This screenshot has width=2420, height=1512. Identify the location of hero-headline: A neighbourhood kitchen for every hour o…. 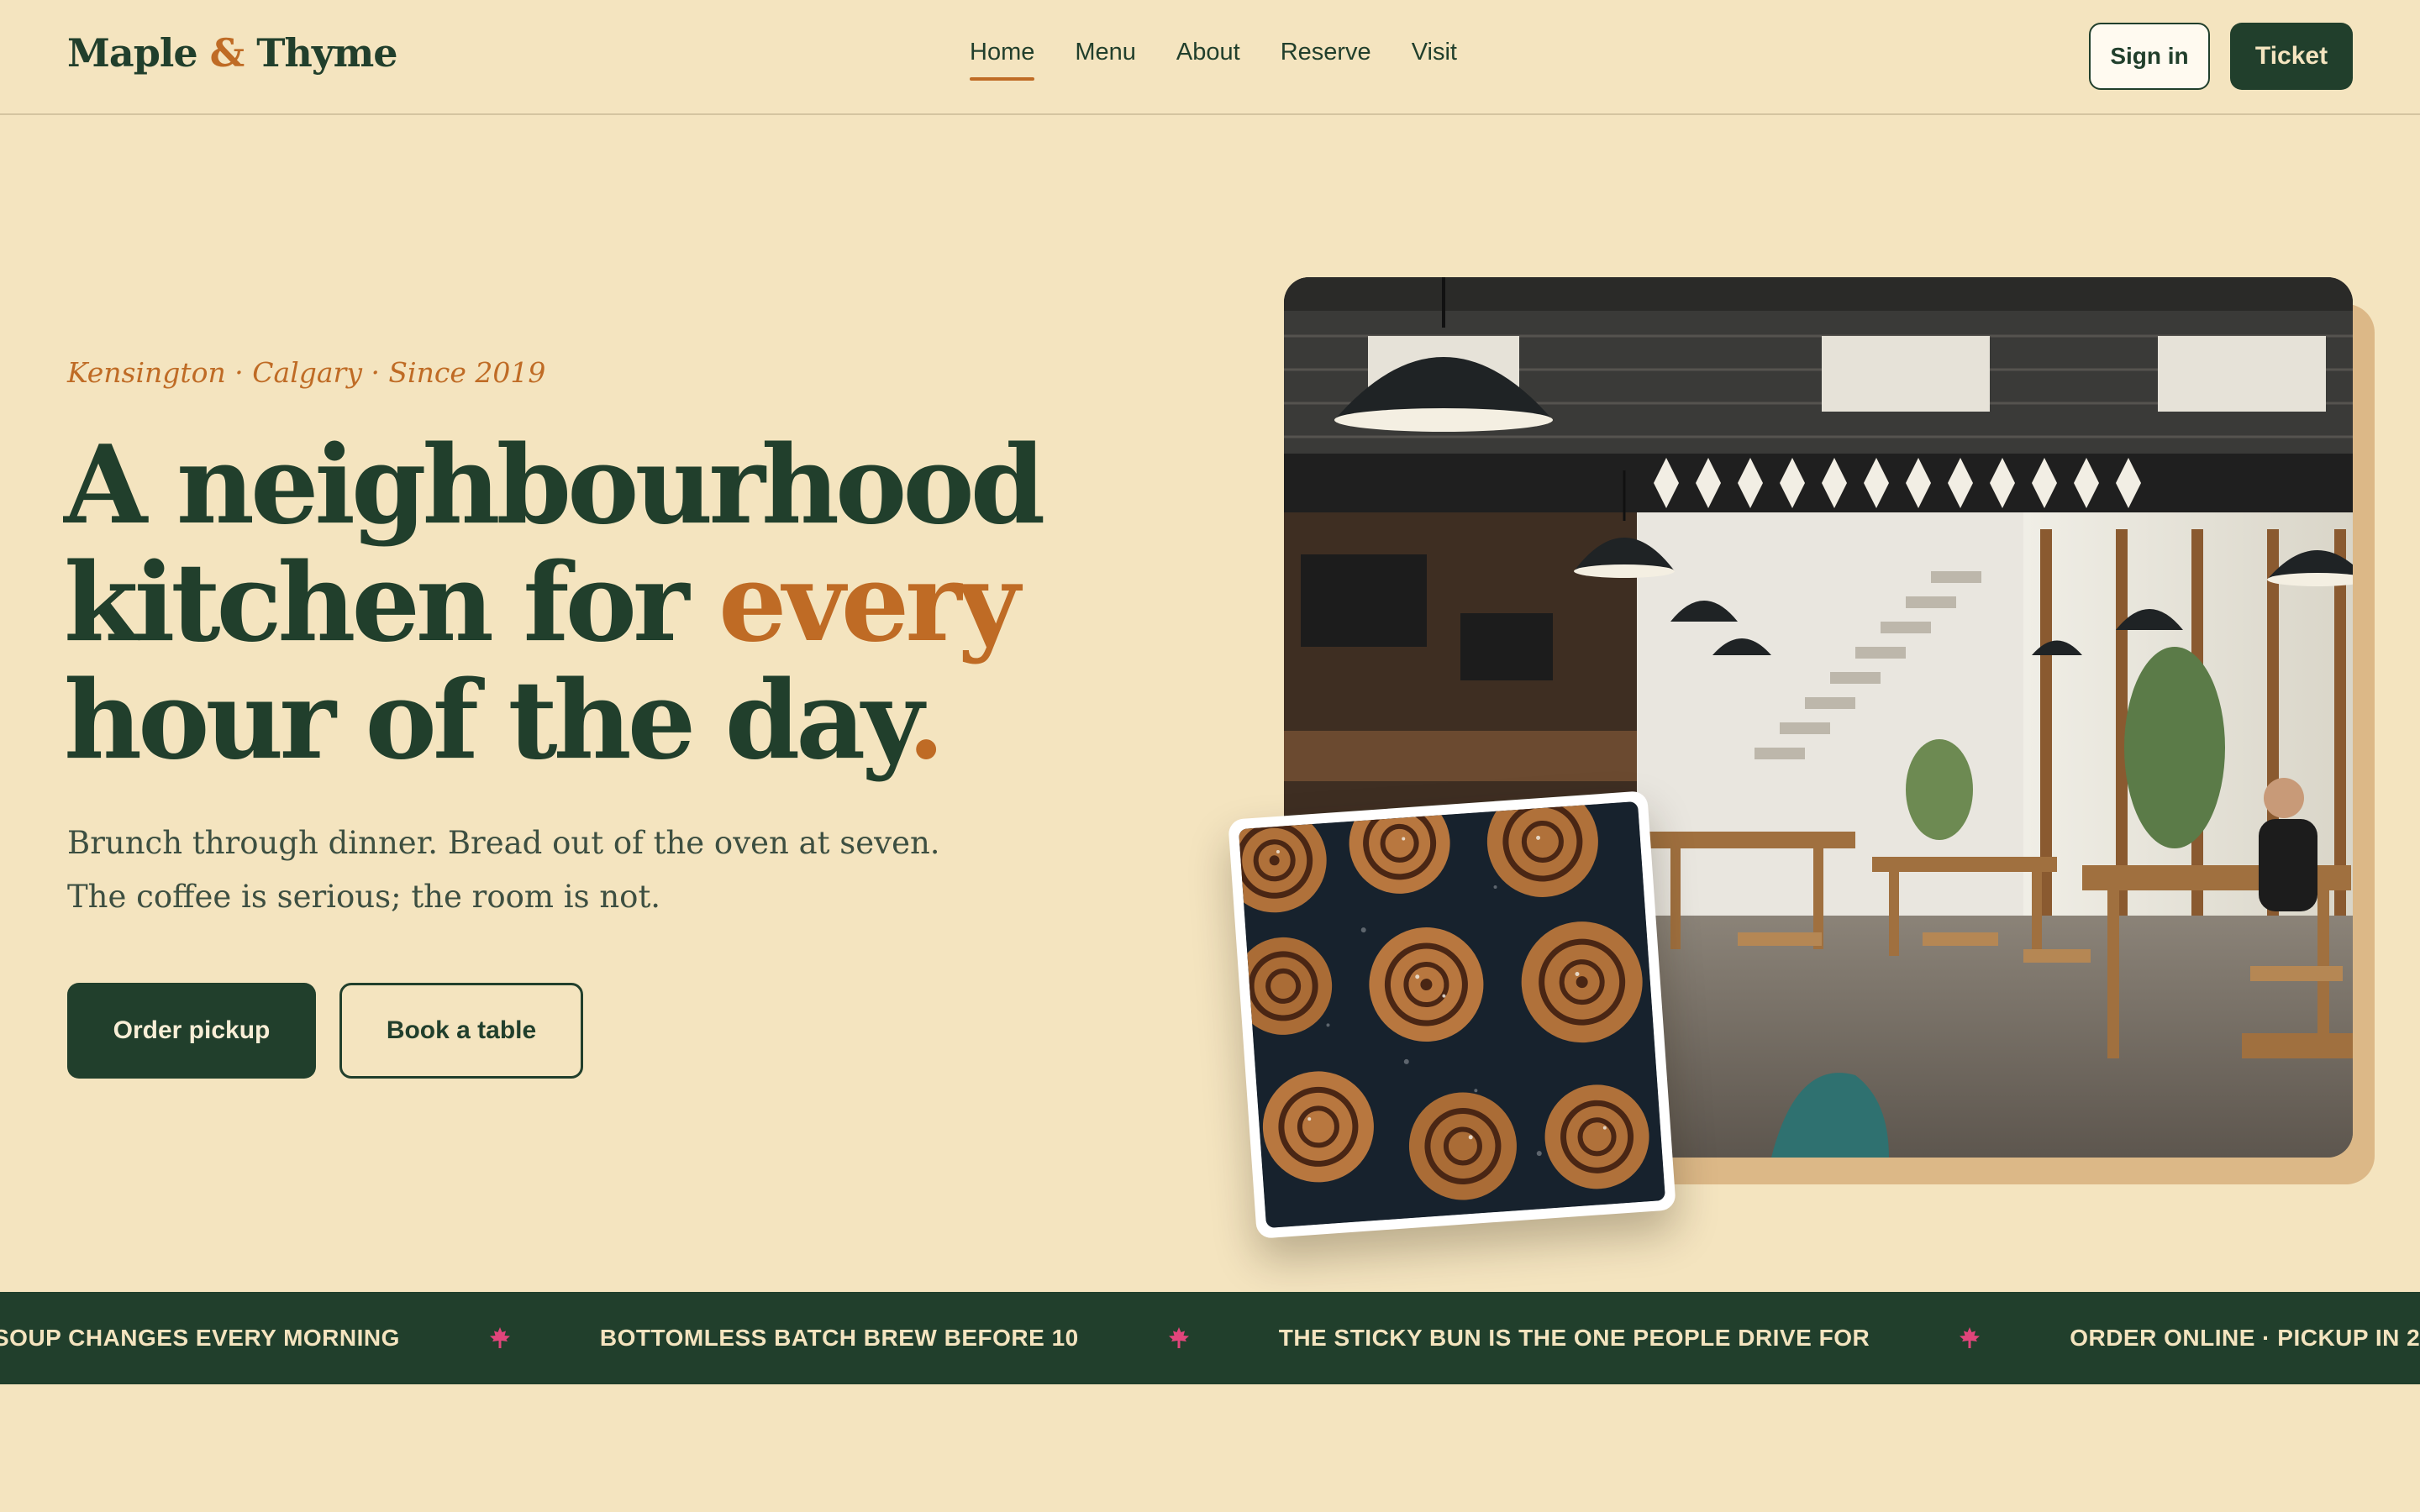
(568, 603).